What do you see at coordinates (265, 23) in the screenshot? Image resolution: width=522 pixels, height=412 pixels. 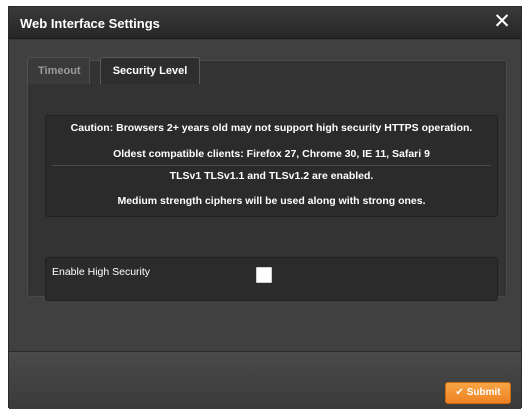 I see `dialog-titlebar: Web Interface Settings ✕` at bounding box center [265, 23].